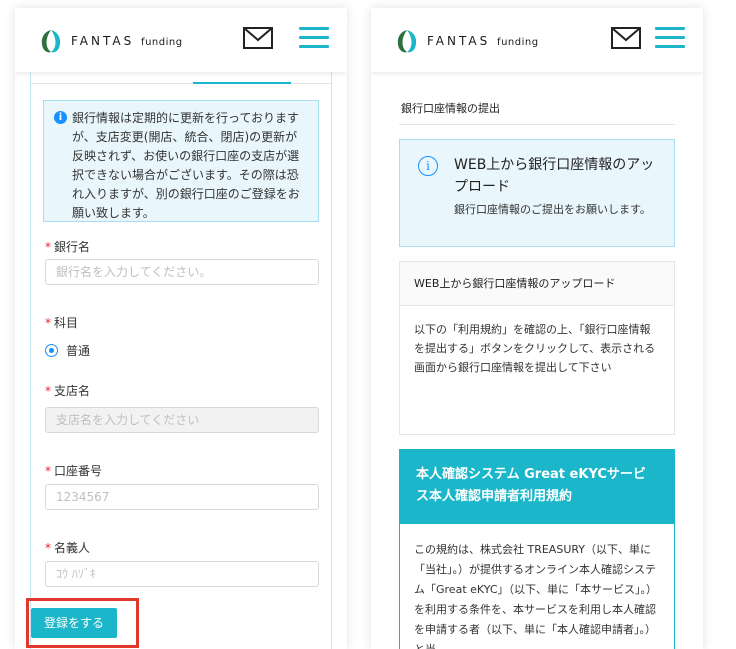  What do you see at coordinates (537, 124) in the screenshot?
I see `divider` at bounding box center [537, 124].